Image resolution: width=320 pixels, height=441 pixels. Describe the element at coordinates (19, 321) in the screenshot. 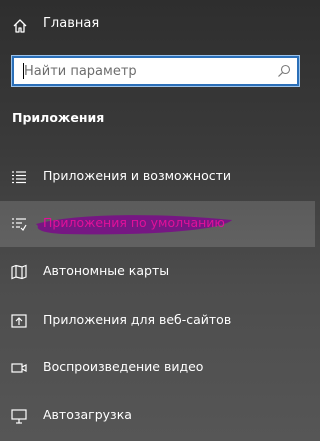

I see `open-web-icon` at that location.